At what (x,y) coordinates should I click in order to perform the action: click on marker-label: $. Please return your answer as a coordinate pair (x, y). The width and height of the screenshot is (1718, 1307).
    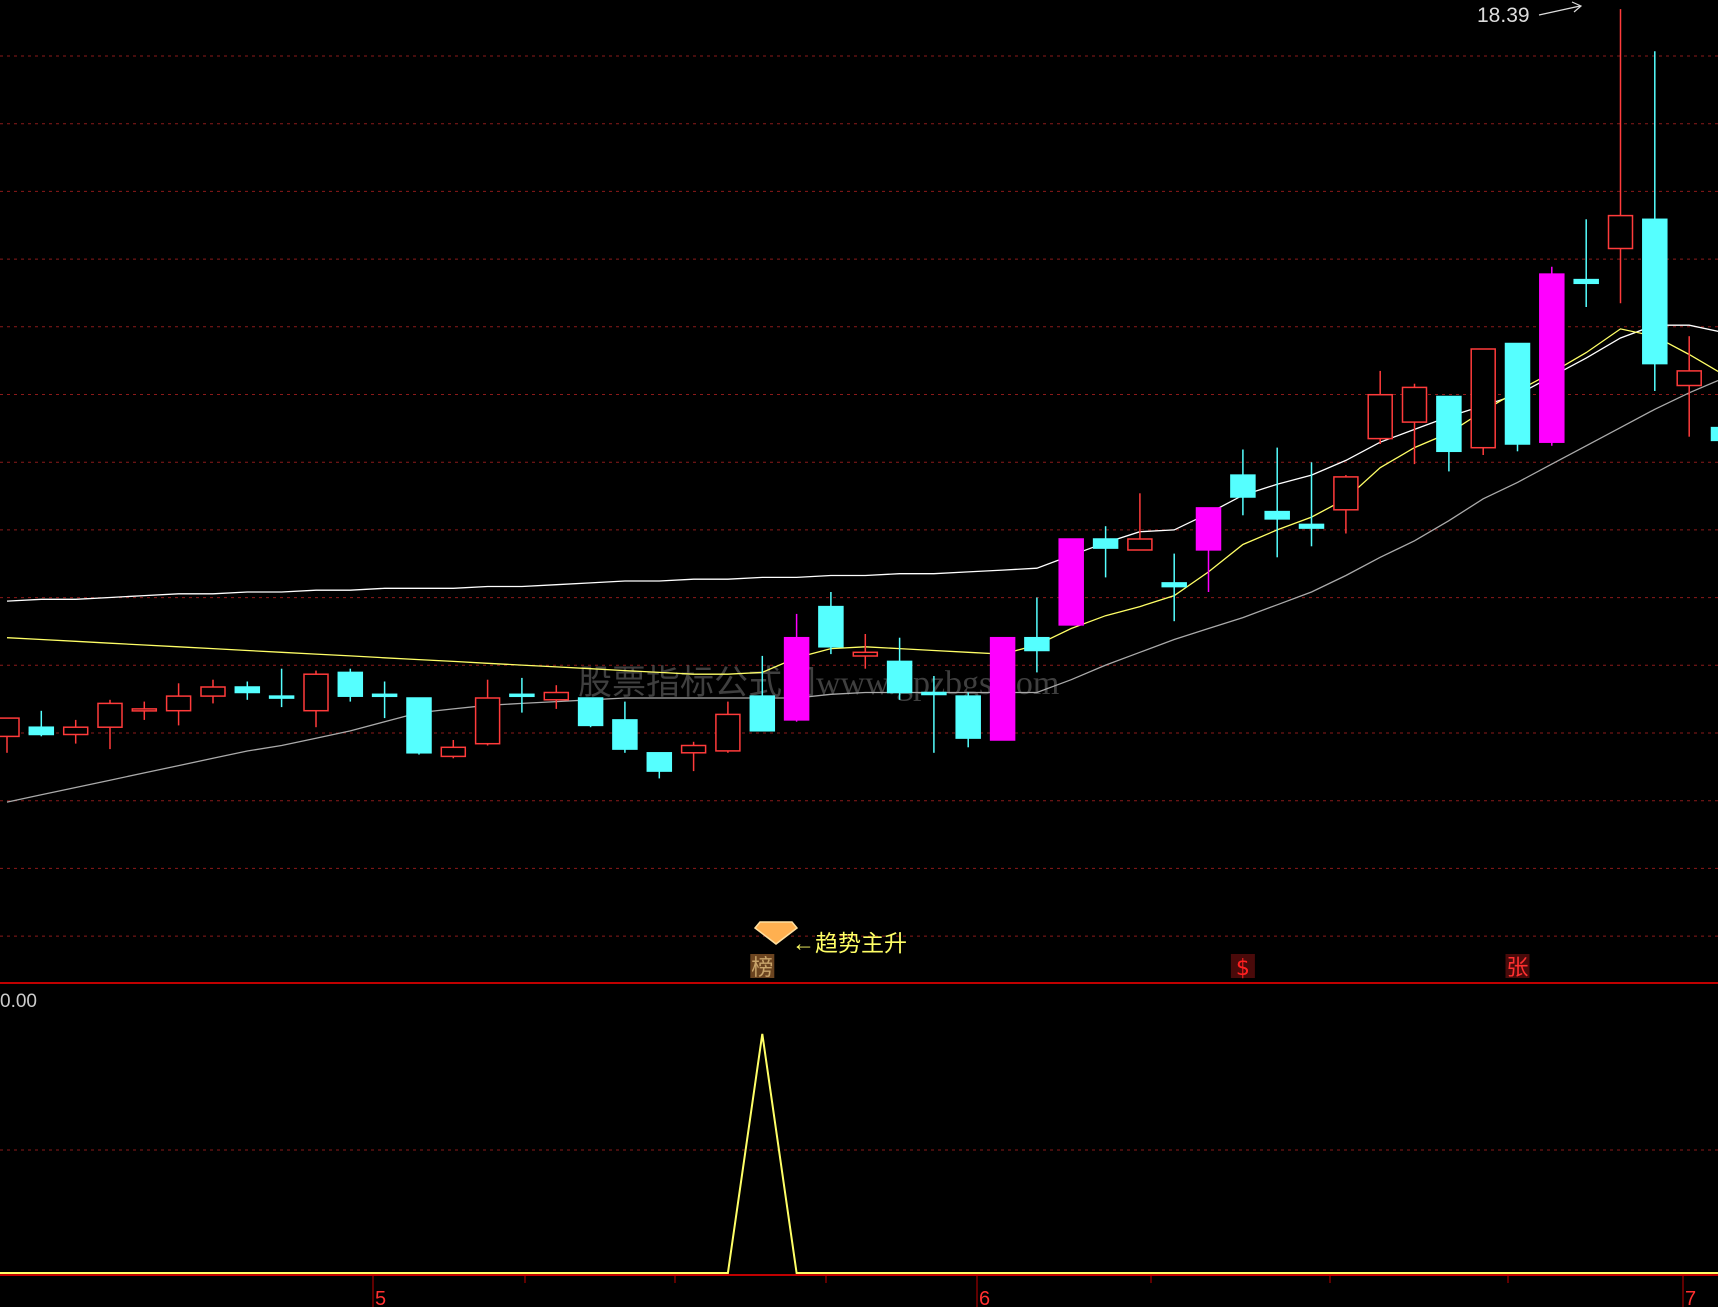
    Looking at the image, I should click on (1243, 968).